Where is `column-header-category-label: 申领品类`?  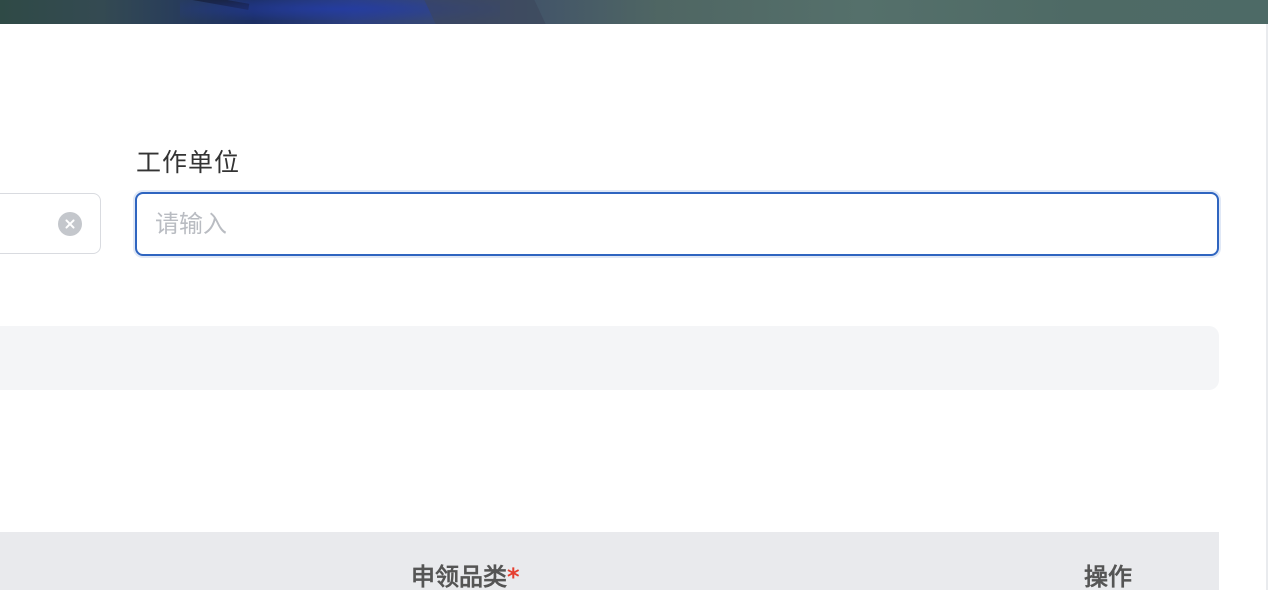 column-header-category-label: 申领品类 is located at coordinates (459, 576).